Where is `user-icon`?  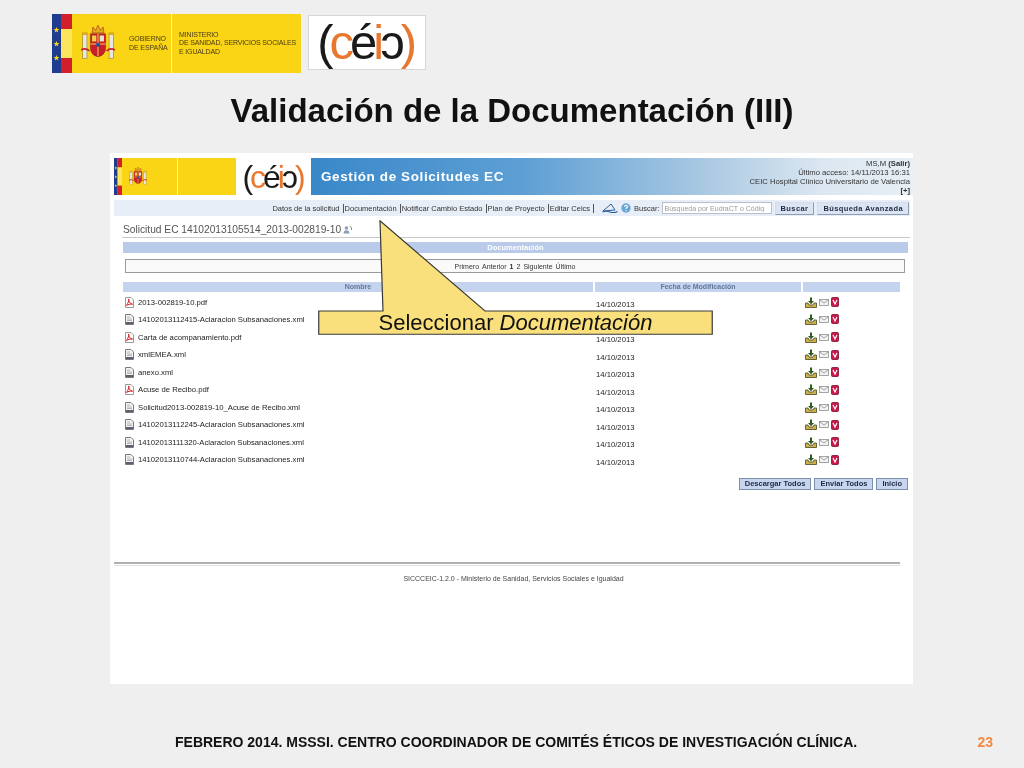 user-icon is located at coordinates (348, 229).